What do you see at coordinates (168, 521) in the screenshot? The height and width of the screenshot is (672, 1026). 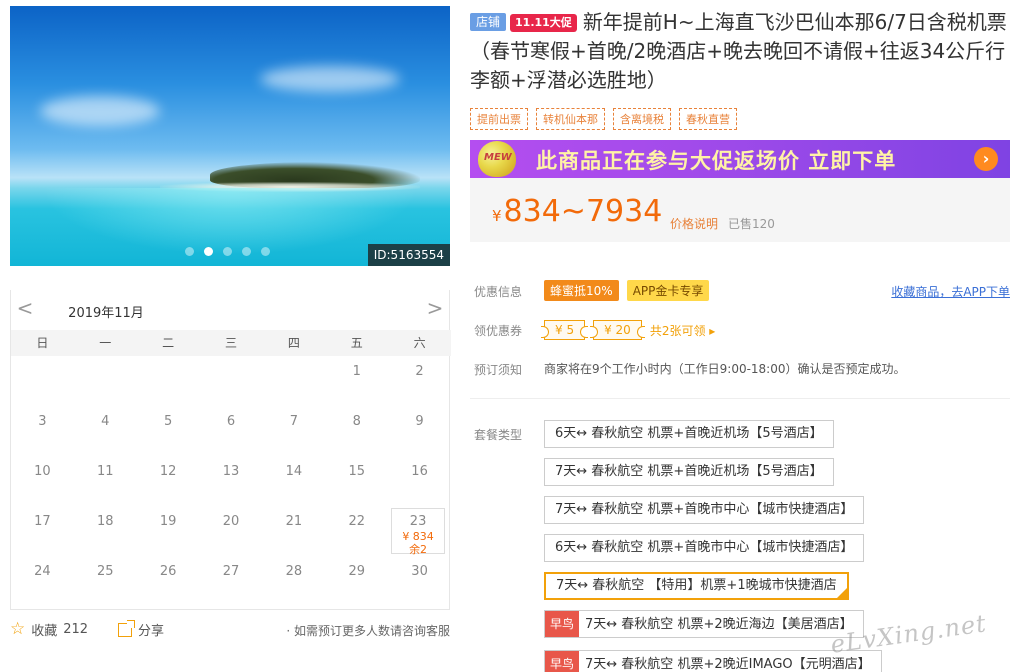 I see `day-number: 19` at bounding box center [168, 521].